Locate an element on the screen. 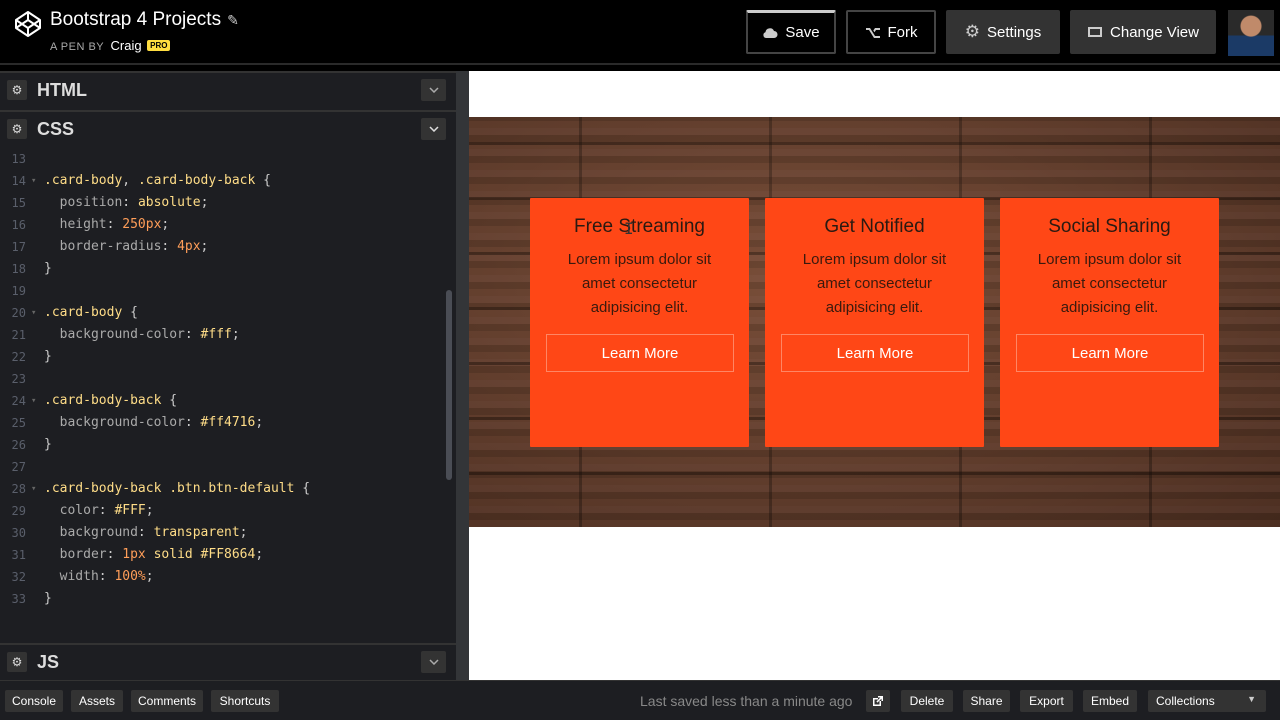 This screenshot has width=1280, height=720. collections-dropdown: Collections ▼ is located at coordinates (1207, 701).